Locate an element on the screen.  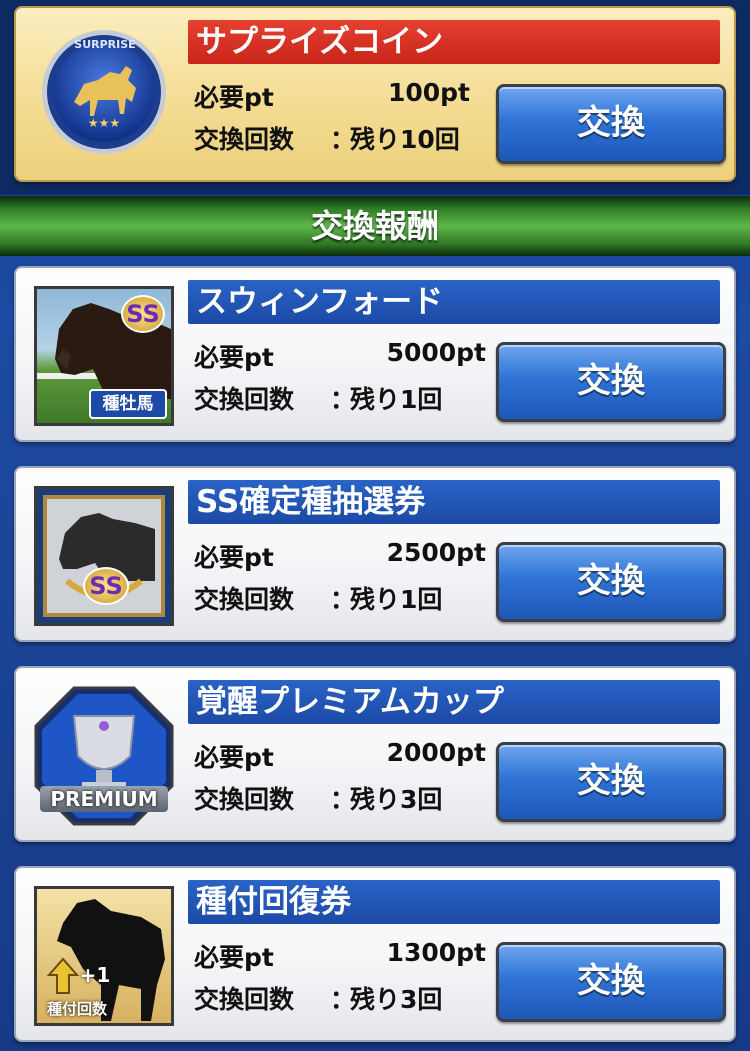
premium-caption: PREMIUM is located at coordinates (104, 799).